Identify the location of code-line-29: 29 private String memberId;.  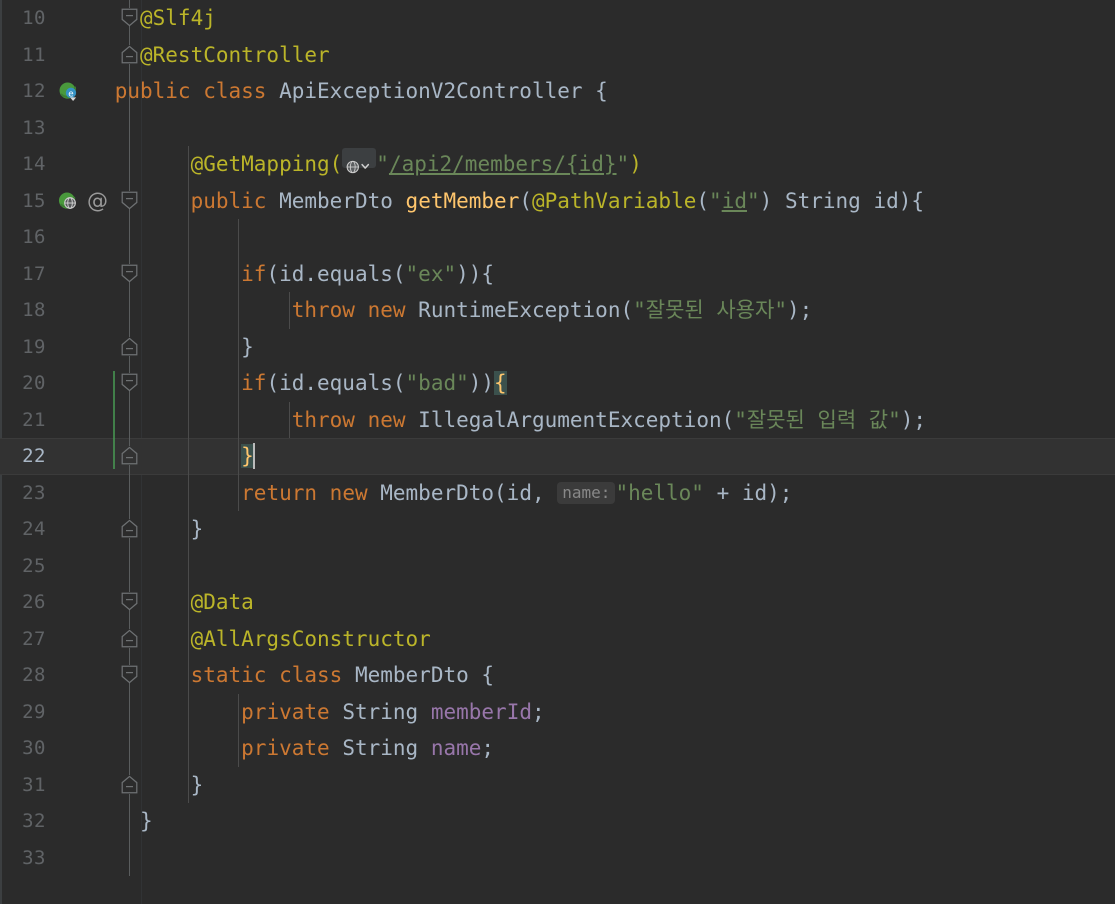
(557, 712).